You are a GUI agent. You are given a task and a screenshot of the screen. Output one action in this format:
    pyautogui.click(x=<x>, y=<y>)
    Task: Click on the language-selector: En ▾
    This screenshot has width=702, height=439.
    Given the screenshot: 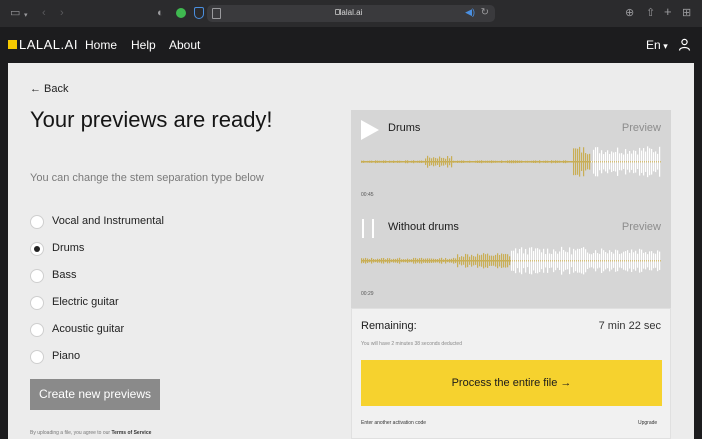 What is the action you would take?
    pyautogui.click(x=657, y=45)
    